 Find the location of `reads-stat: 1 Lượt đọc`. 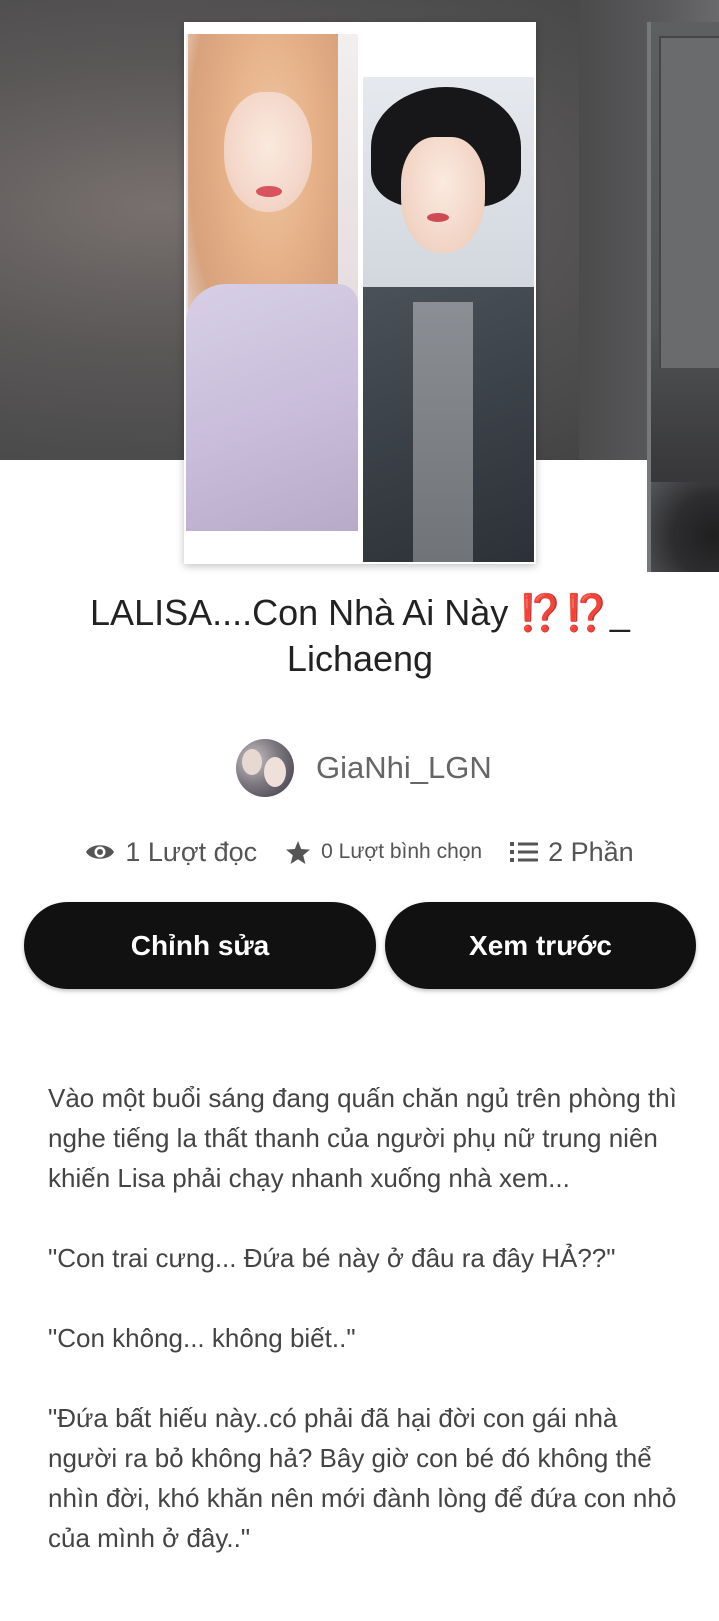

reads-stat: 1 Lượt đọc is located at coordinates (171, 852).